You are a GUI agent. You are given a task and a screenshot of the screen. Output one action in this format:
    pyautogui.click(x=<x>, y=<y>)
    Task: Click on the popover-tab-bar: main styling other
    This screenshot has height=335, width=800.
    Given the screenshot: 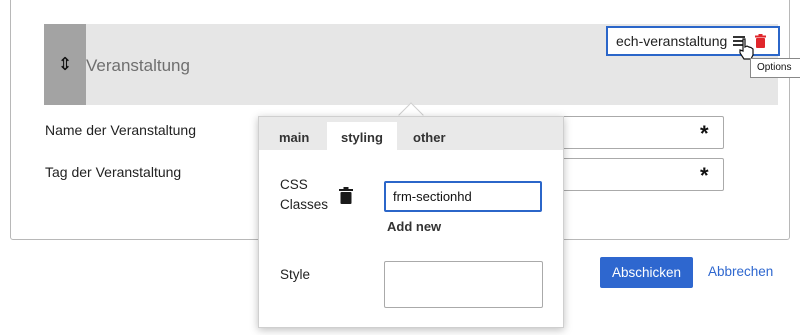 What is the action you would take?
    pyautogui.click(x=411, y=133)
    